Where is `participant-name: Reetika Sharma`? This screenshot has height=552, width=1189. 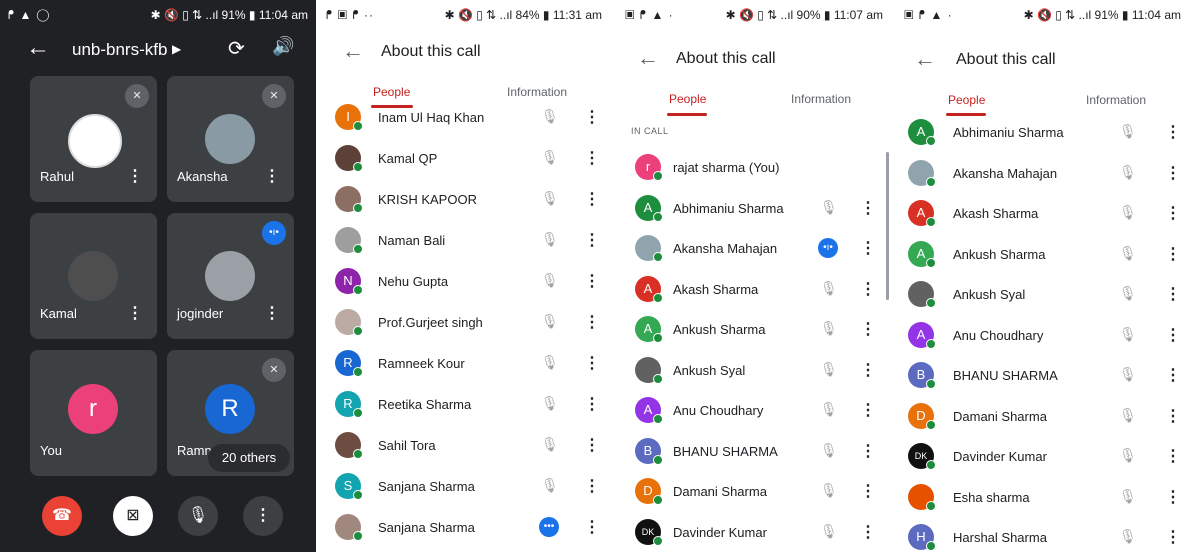 participant-name: Reetika Sharma is located at coordinates (425, 404).